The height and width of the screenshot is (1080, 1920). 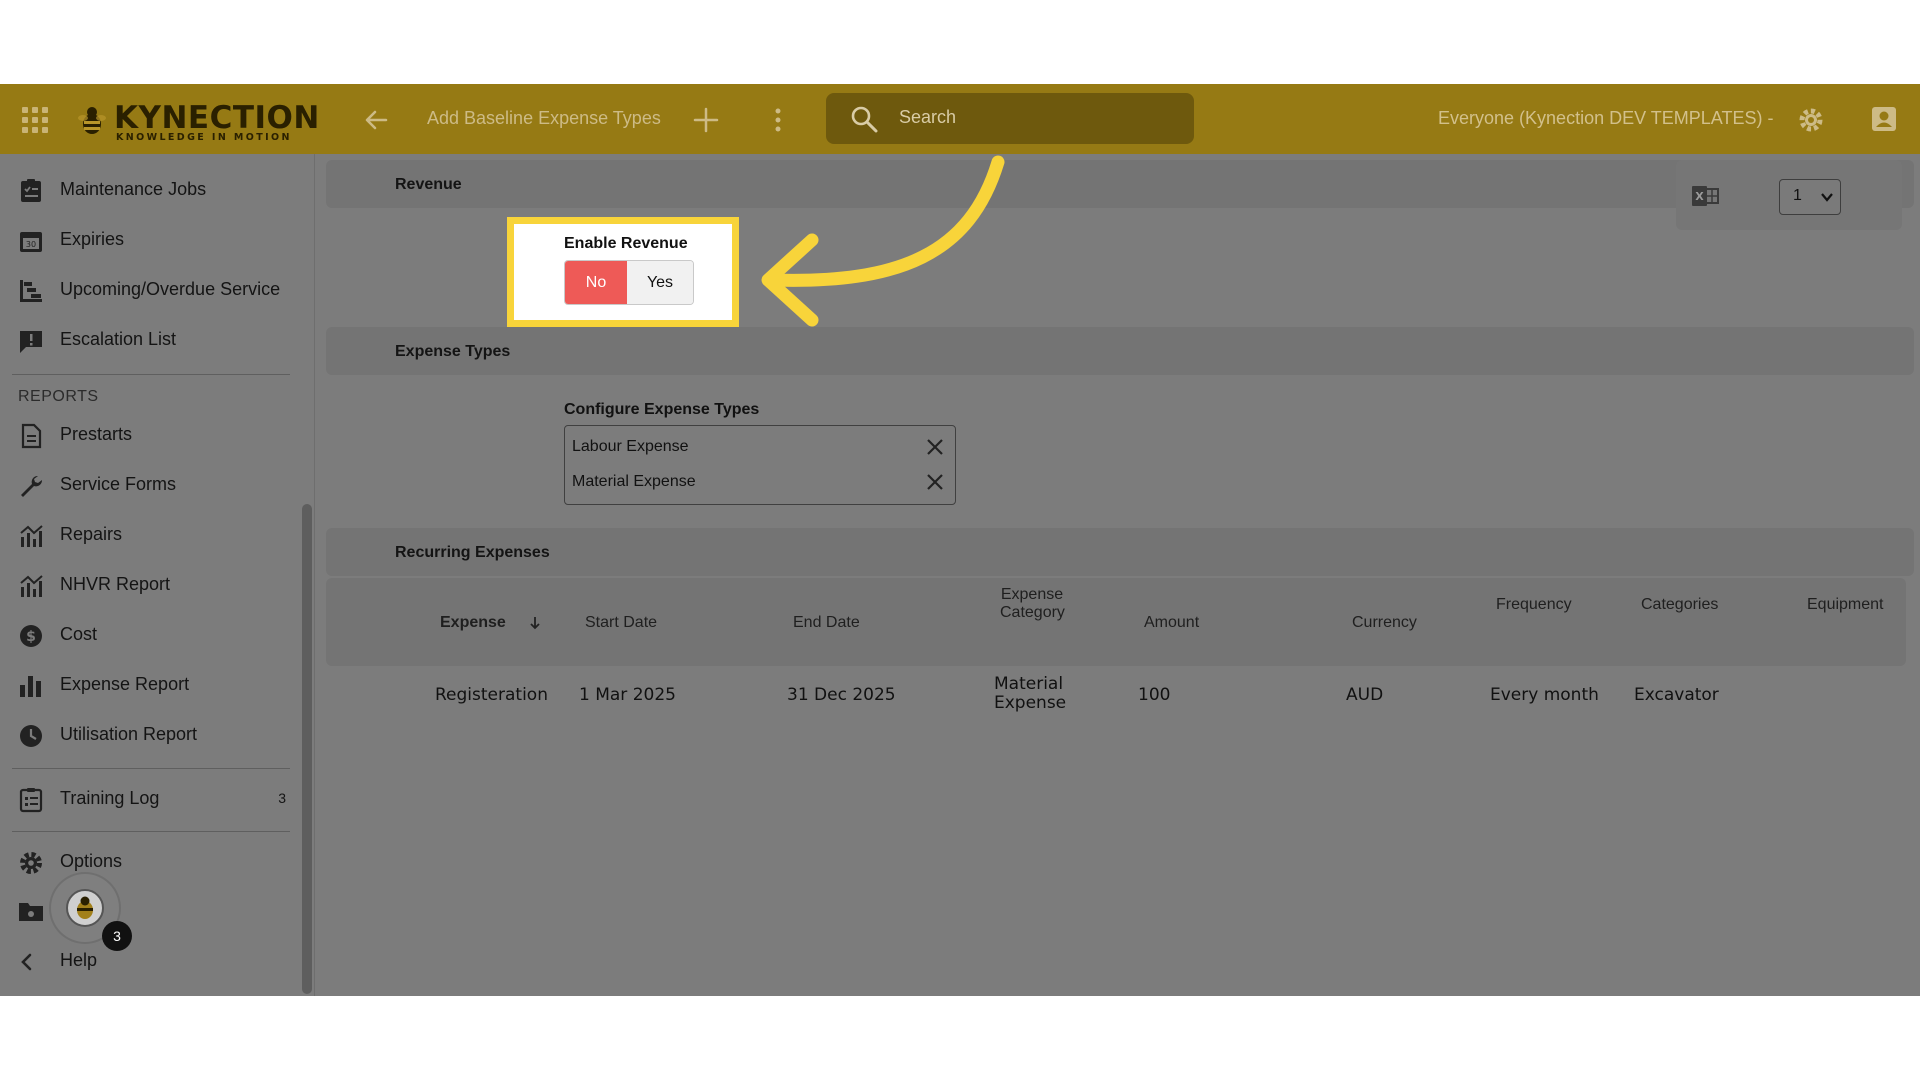 What do you see at coordinates (1032, 594) in the screenshot?
I see `column-header-line: Expense` at bounding box center [1032, 594].